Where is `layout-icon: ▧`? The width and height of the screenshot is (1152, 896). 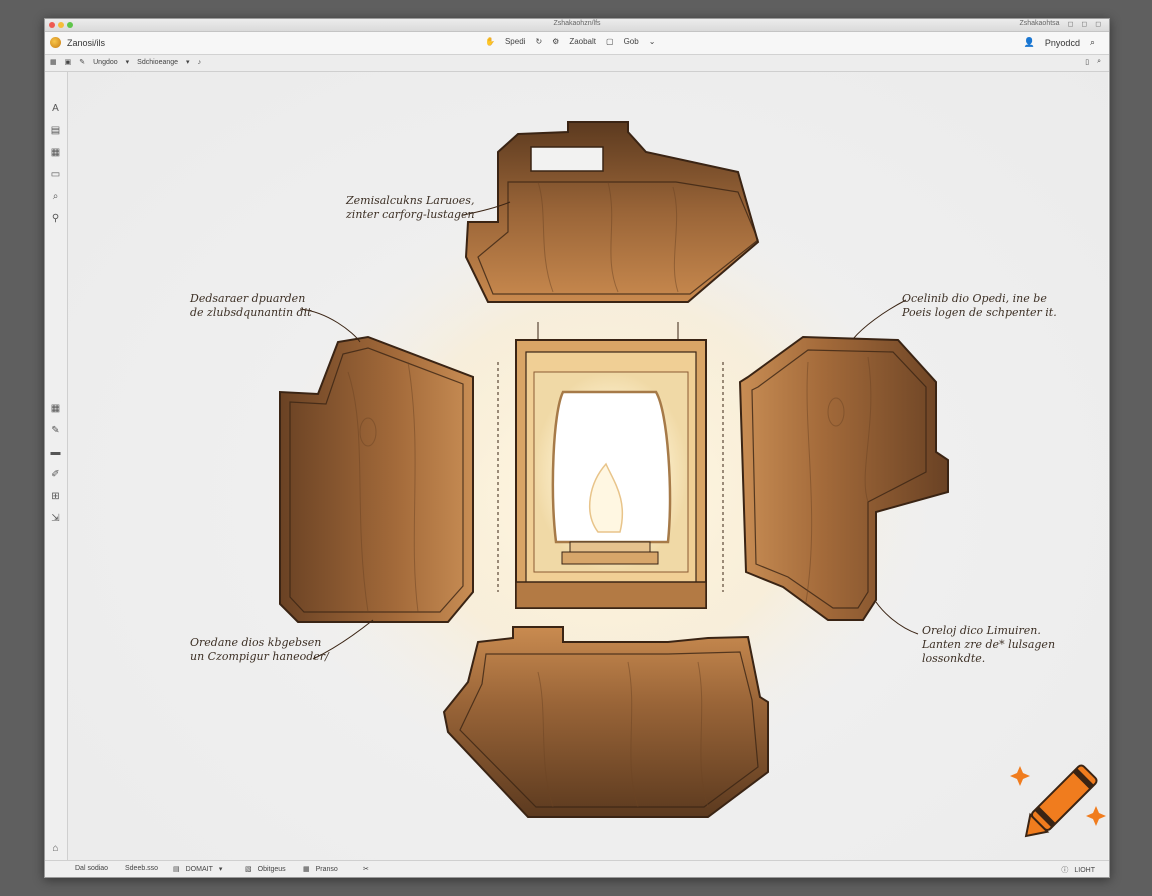 layout-icon: ▧ is located at coordinates (248, 869).